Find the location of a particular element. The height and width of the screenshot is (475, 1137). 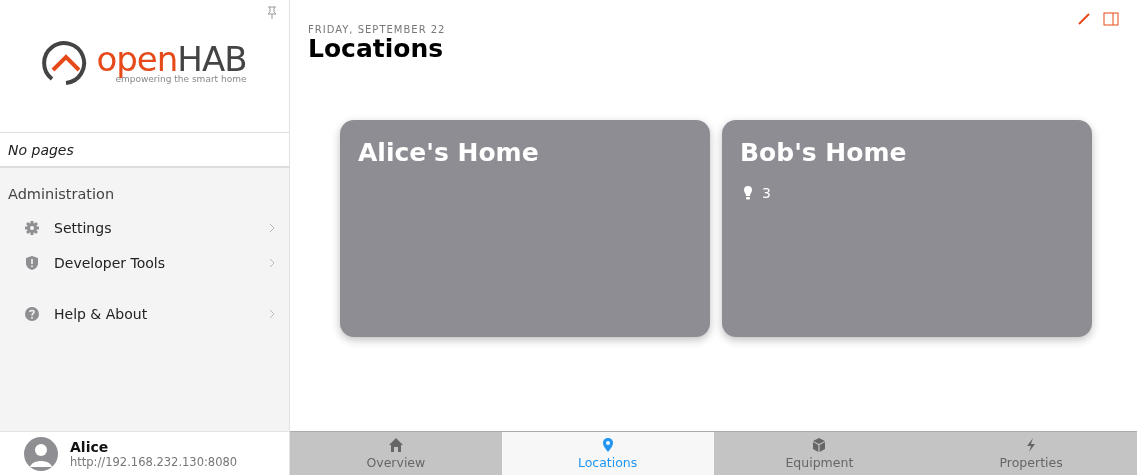

tab: Locations is located at coordinates (607, 453).